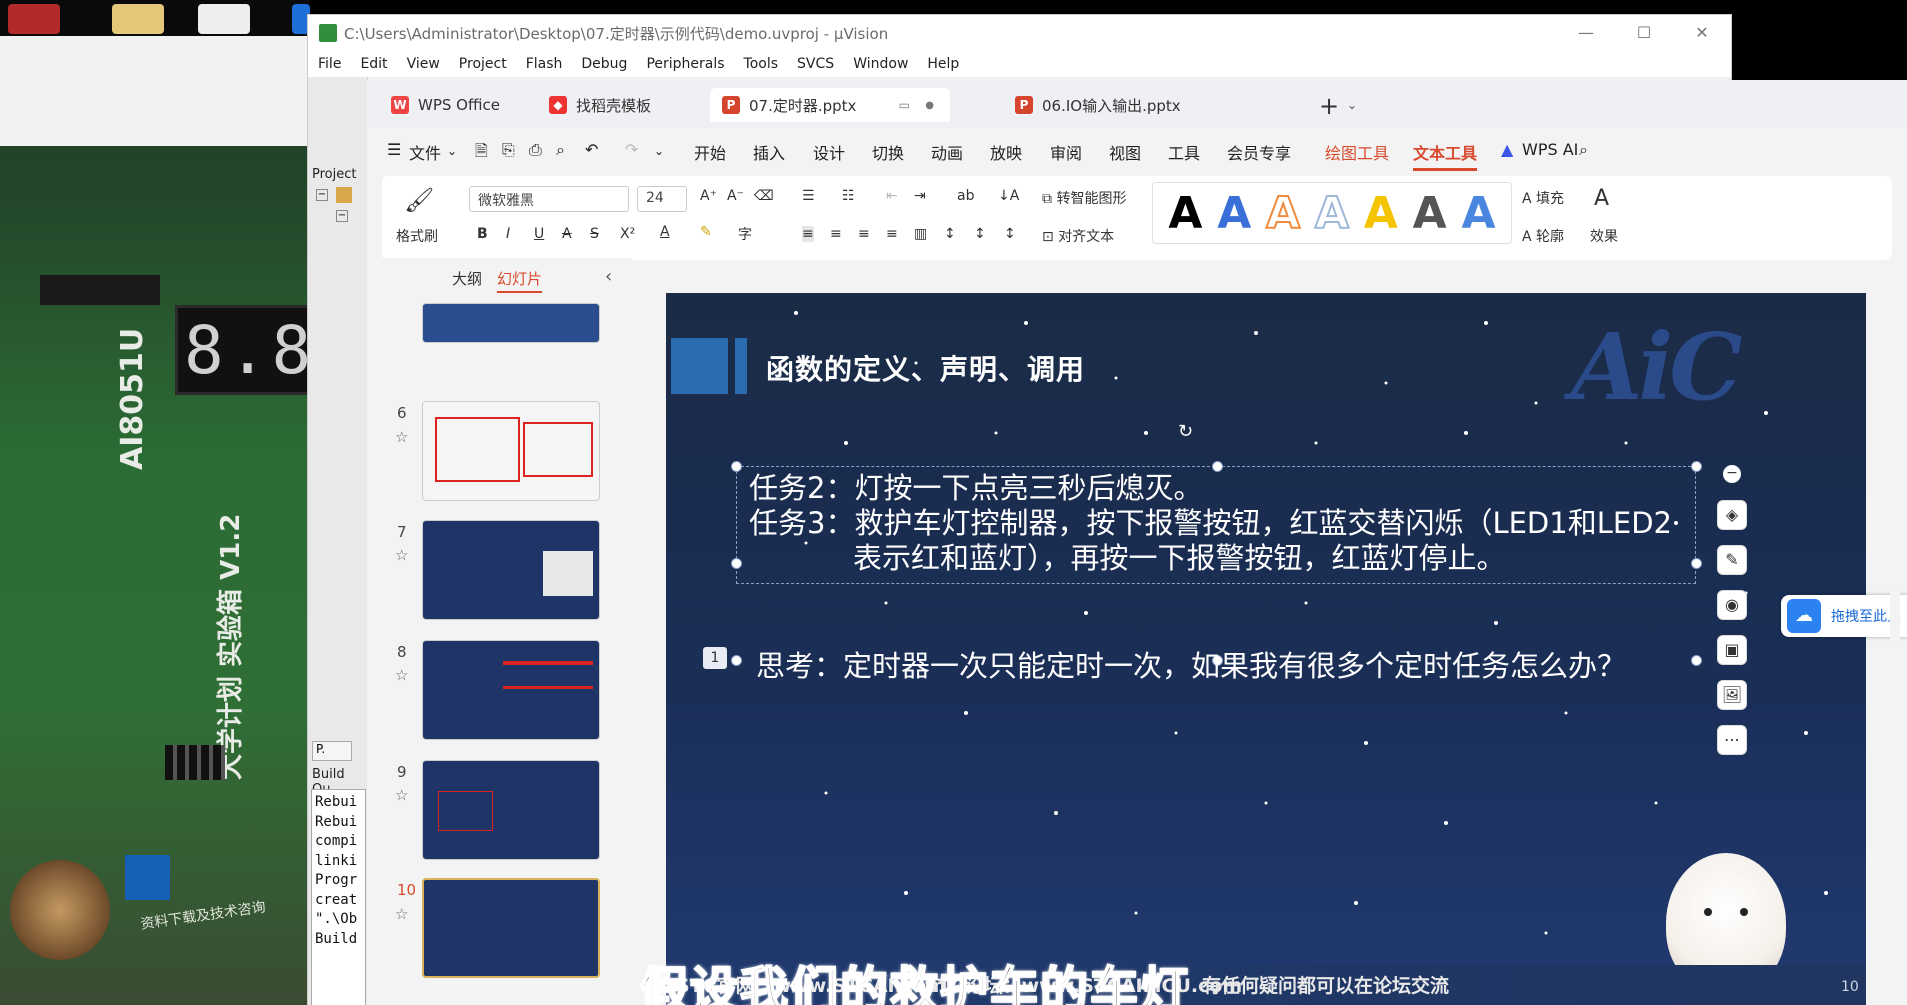 The height and width of the screenshot is (1005, 1907). What do you see at coordinates (1125, 152) in the screenshot?
I see `ribbon-tab-view: 视图` at bounding box center [1125, 152].